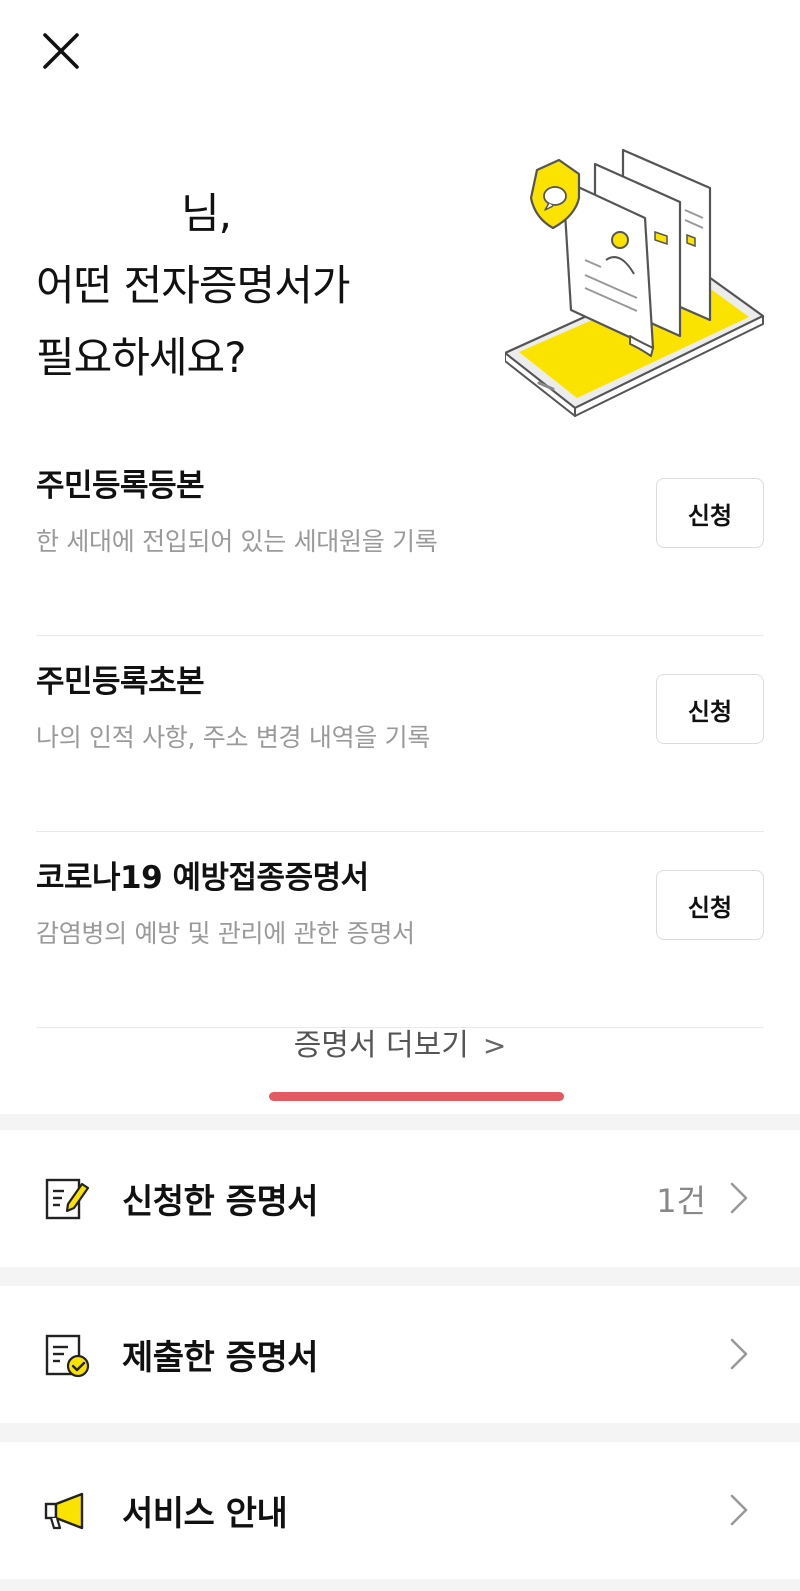  I want to click on more-certificates-label: 증명서 더보기, so click(381, 1045).